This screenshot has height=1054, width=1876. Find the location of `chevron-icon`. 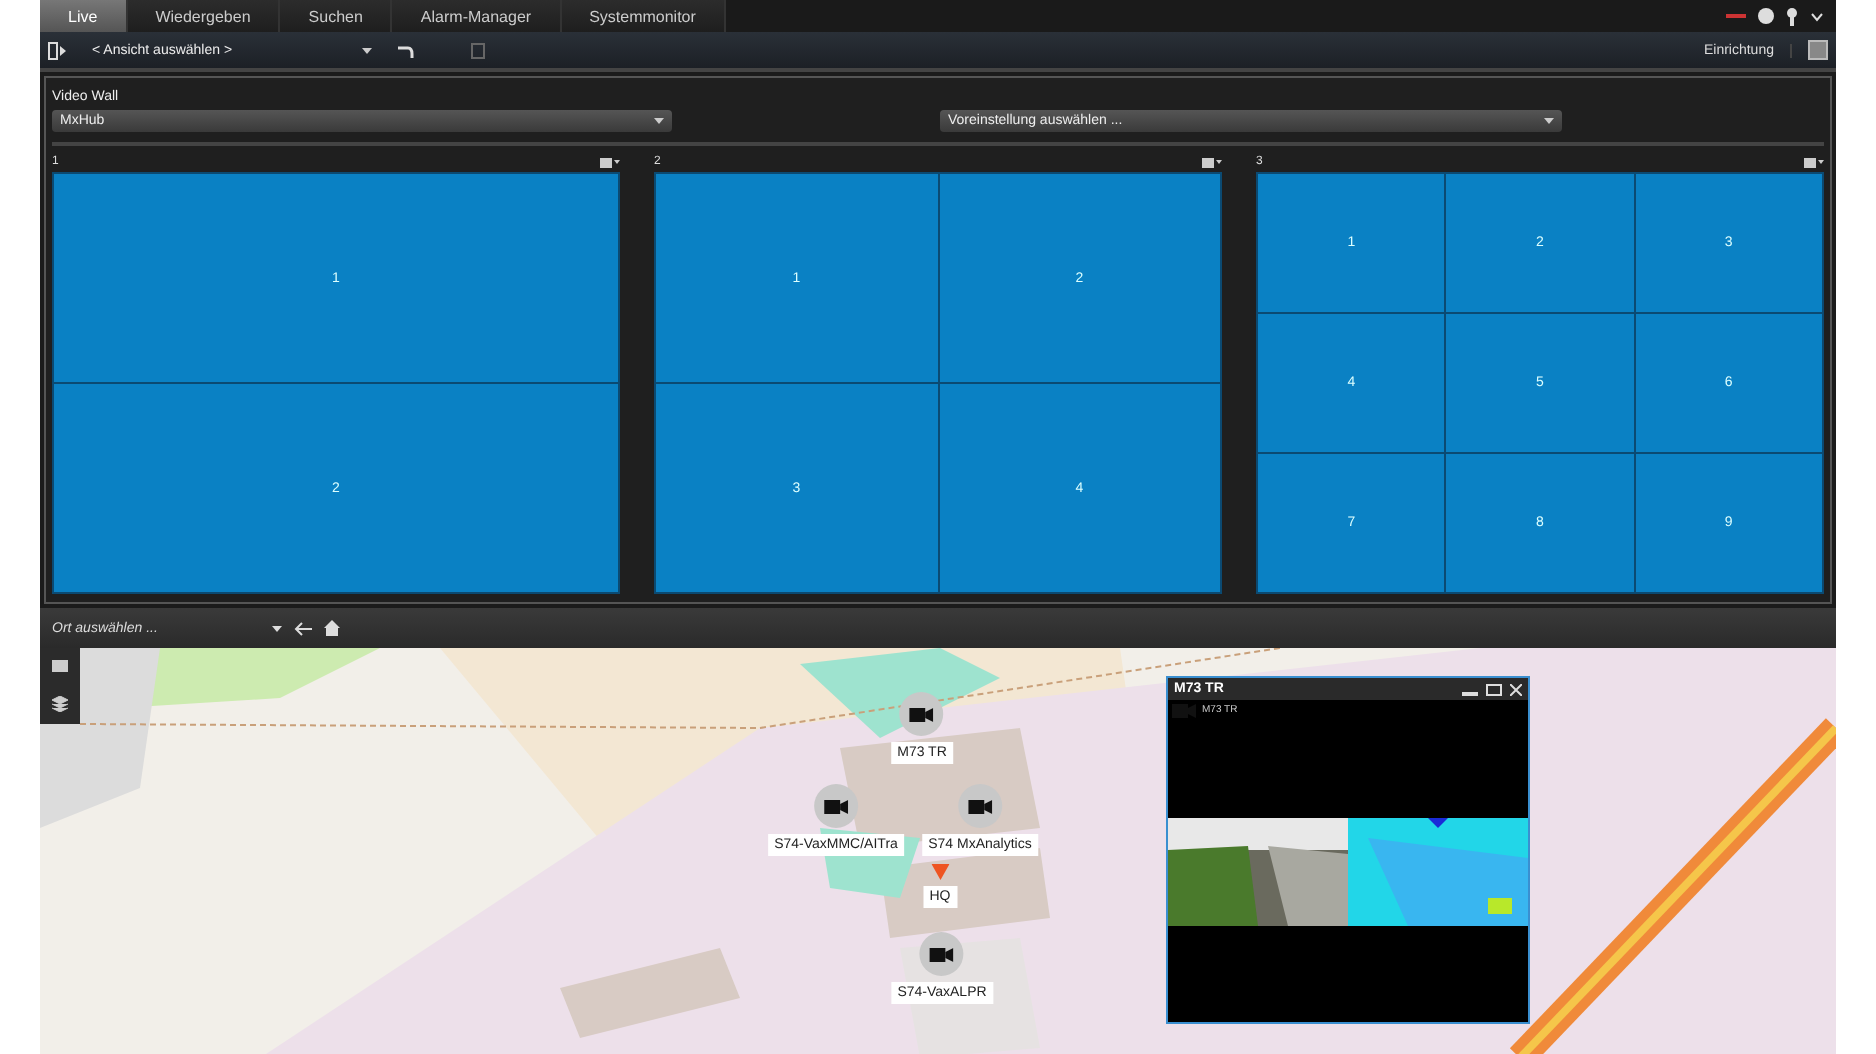

chevron-icon is located at coordinates (1817, 16).